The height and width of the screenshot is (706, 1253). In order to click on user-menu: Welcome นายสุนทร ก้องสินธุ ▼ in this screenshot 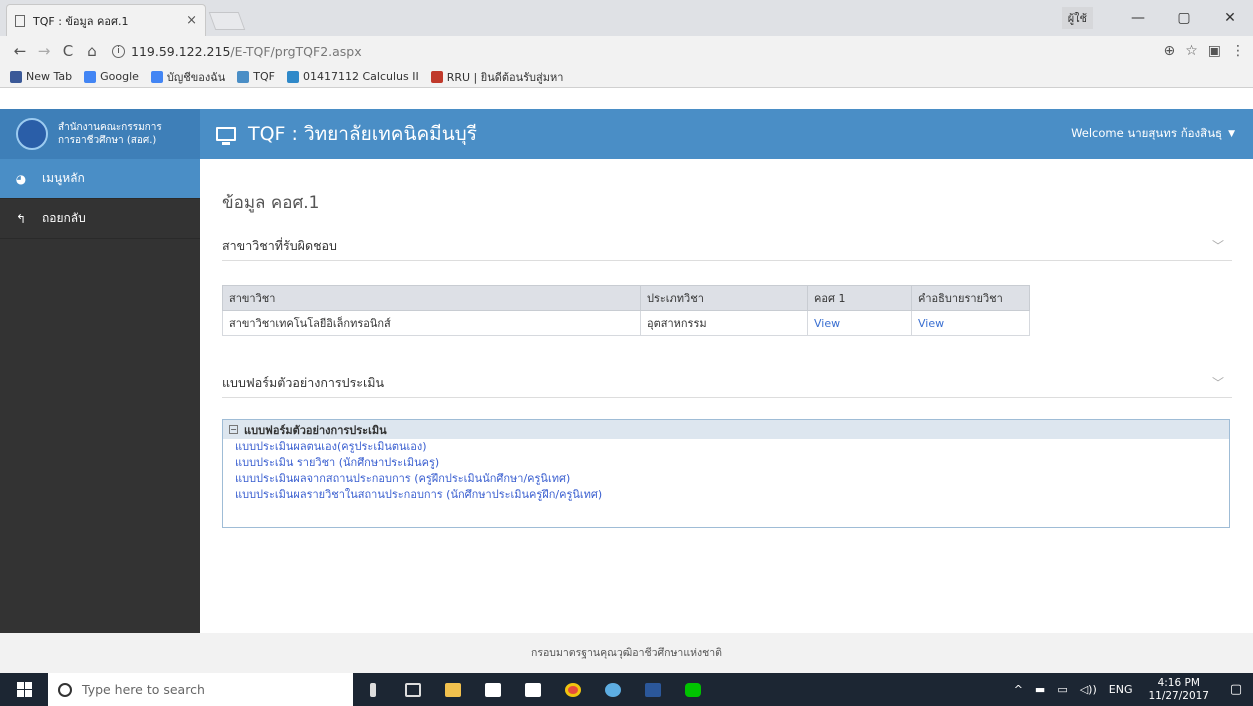, I will do `click(1153, 134)`.